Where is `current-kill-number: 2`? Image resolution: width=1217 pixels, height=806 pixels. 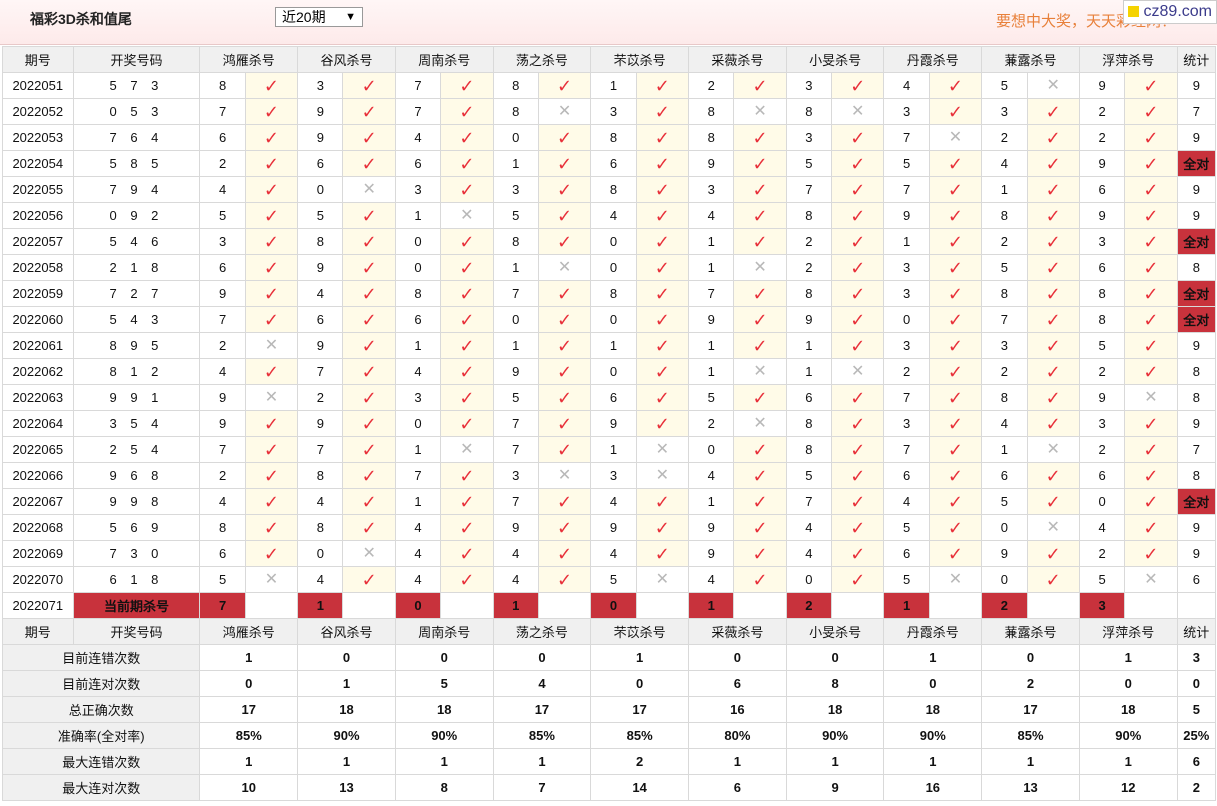
current-kill-number: 2 is located at coordinates (809, 605).